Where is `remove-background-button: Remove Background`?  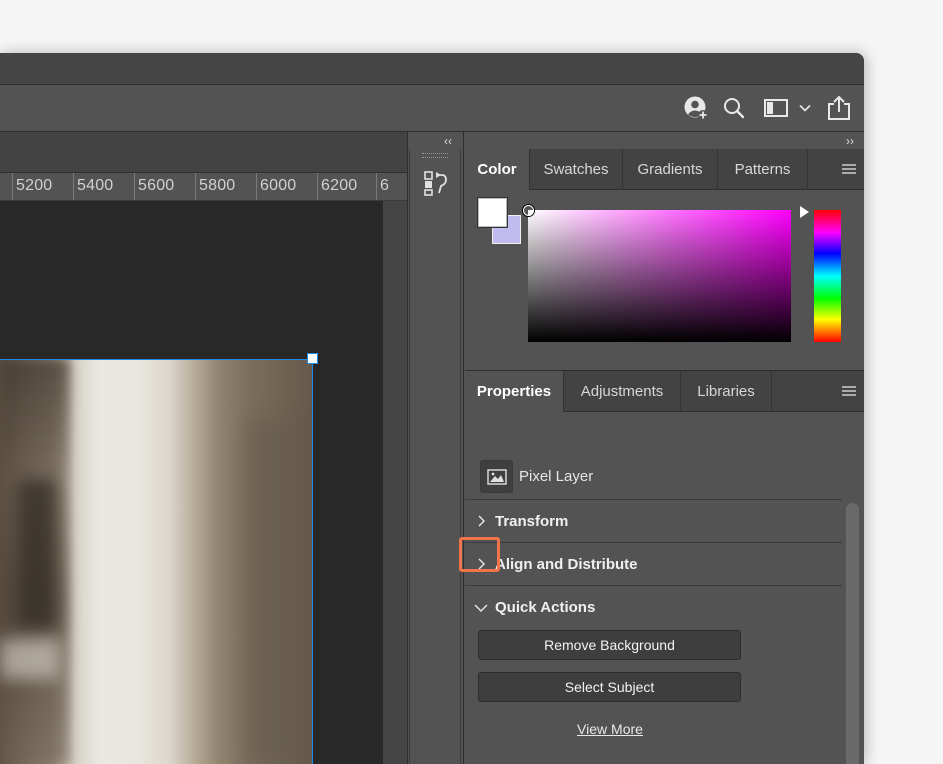 remove-background-button: Remove Background is located at coordinates (609, 645).